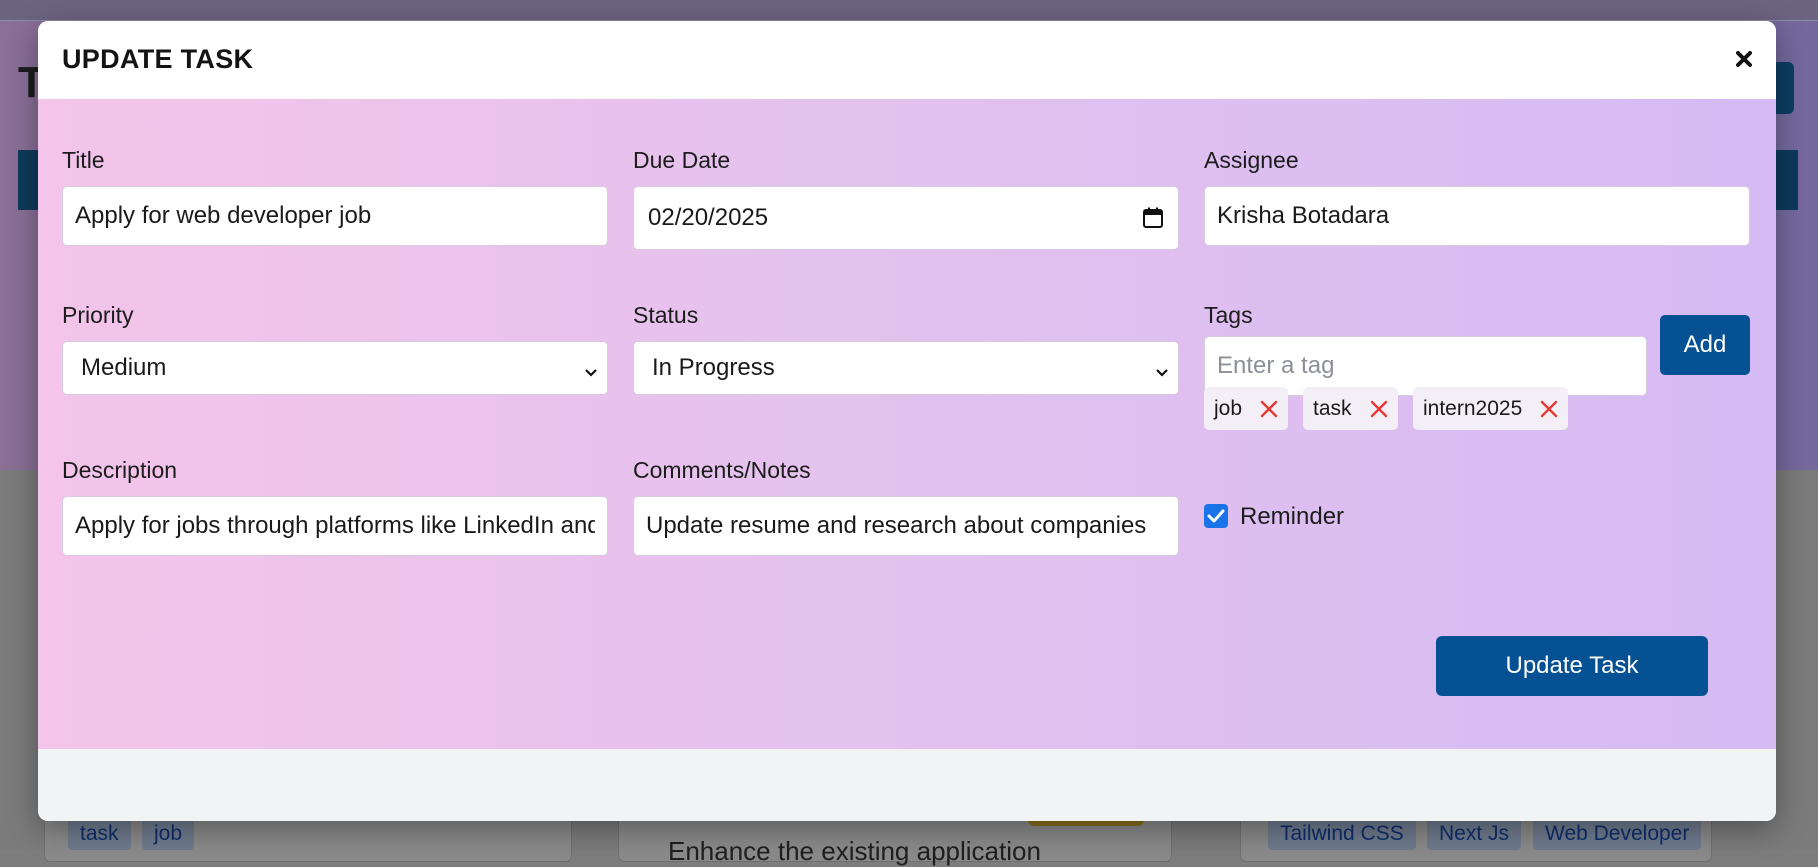  What do you see at coordinates (158, 59) in the screenshot?
I see `modal-title: UPDATE TASK` at bounding box center [158, 59].